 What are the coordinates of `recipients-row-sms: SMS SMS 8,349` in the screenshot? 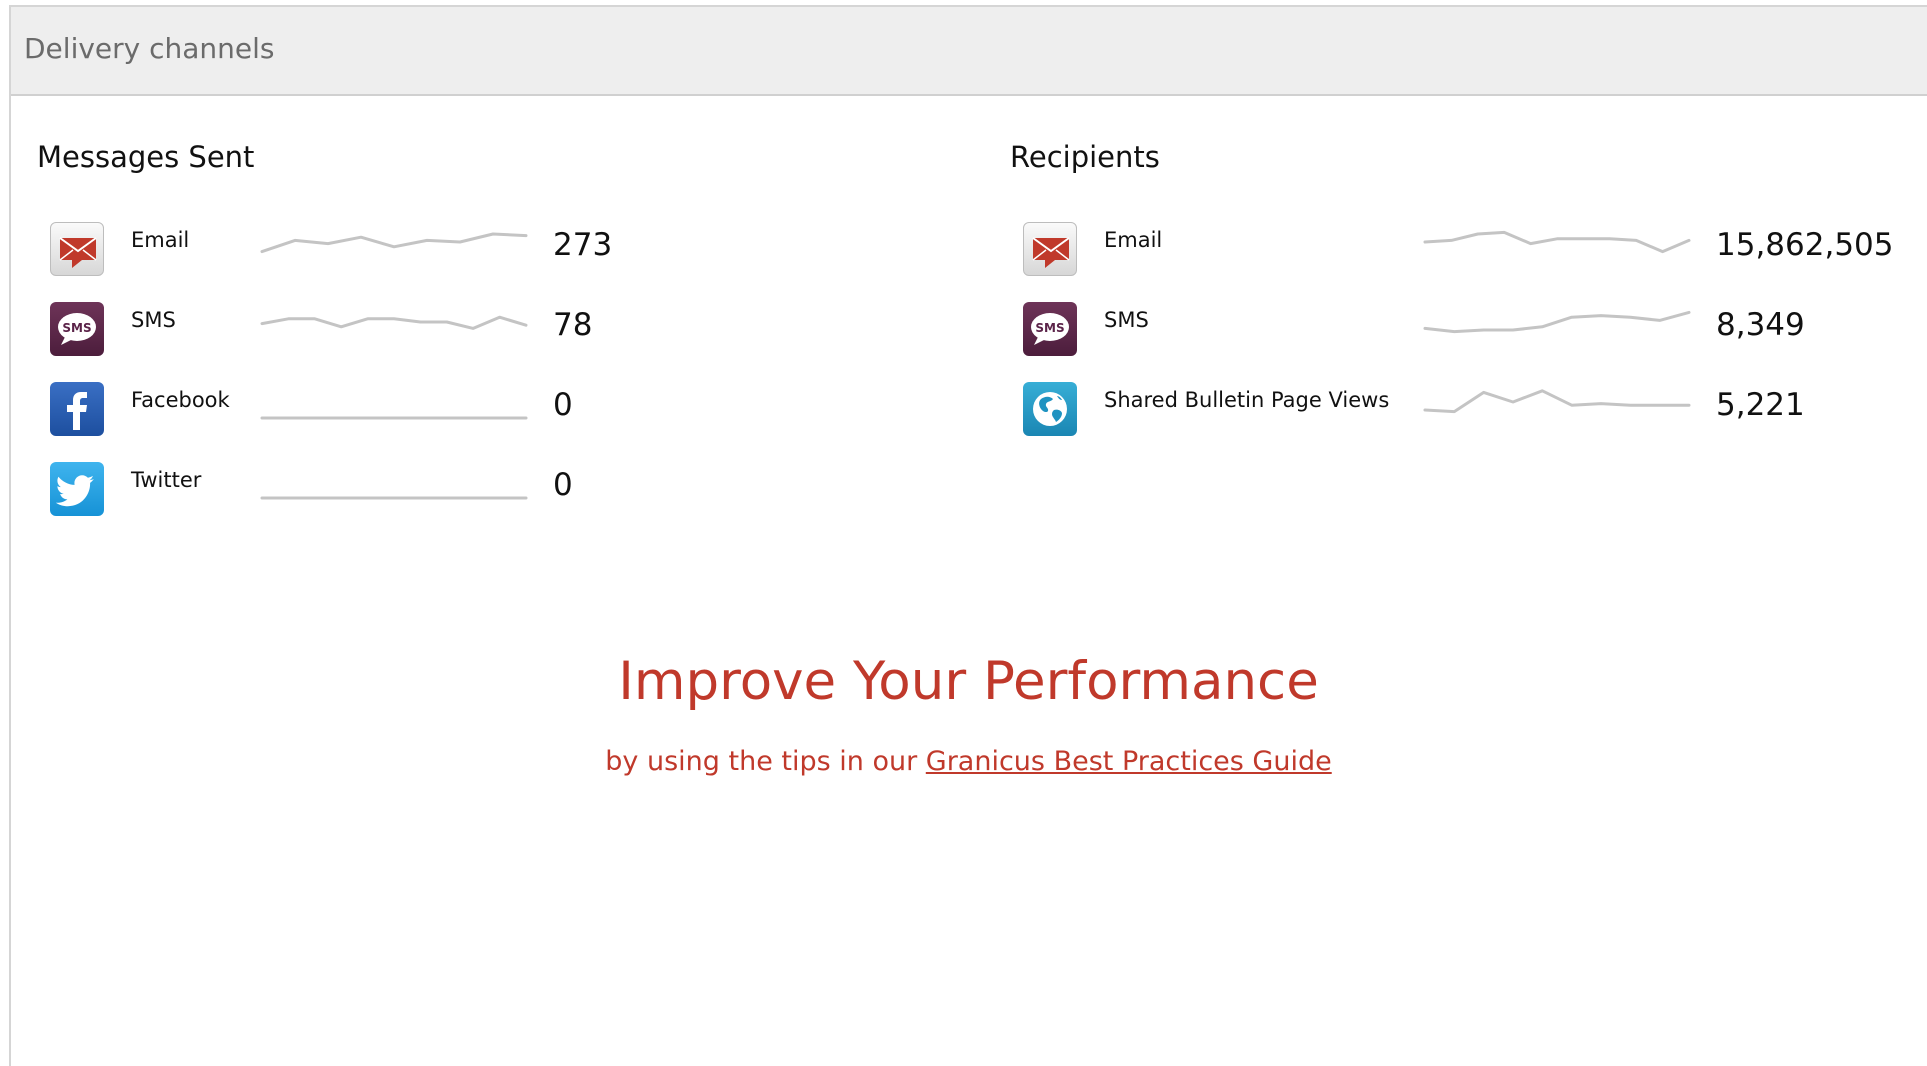 It's located at (1463, 330).